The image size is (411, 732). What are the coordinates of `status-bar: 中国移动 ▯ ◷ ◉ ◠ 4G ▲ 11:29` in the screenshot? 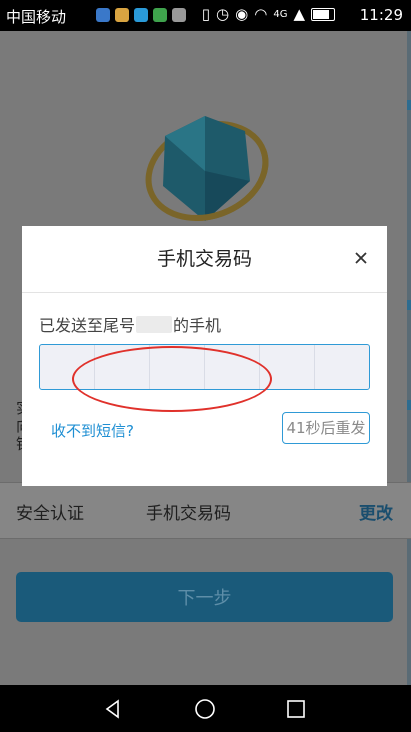 It's located at (205, 15).